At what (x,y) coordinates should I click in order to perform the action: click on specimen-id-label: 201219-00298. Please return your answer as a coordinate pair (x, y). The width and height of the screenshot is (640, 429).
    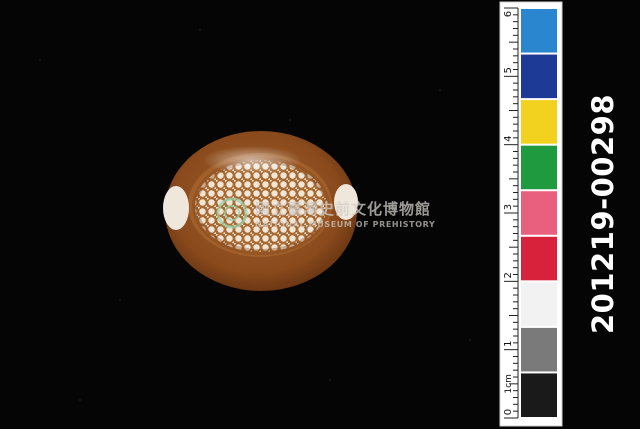
    Looking at the image, I should click on (603, 214).